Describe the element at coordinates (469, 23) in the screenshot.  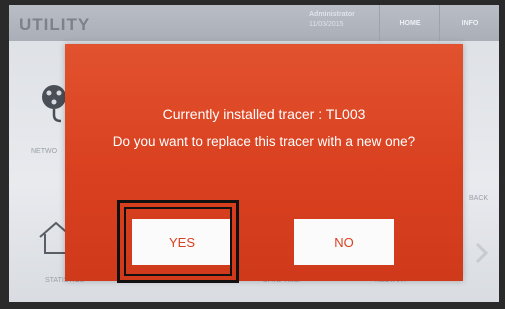
I see `info-button: INFO` at that location.